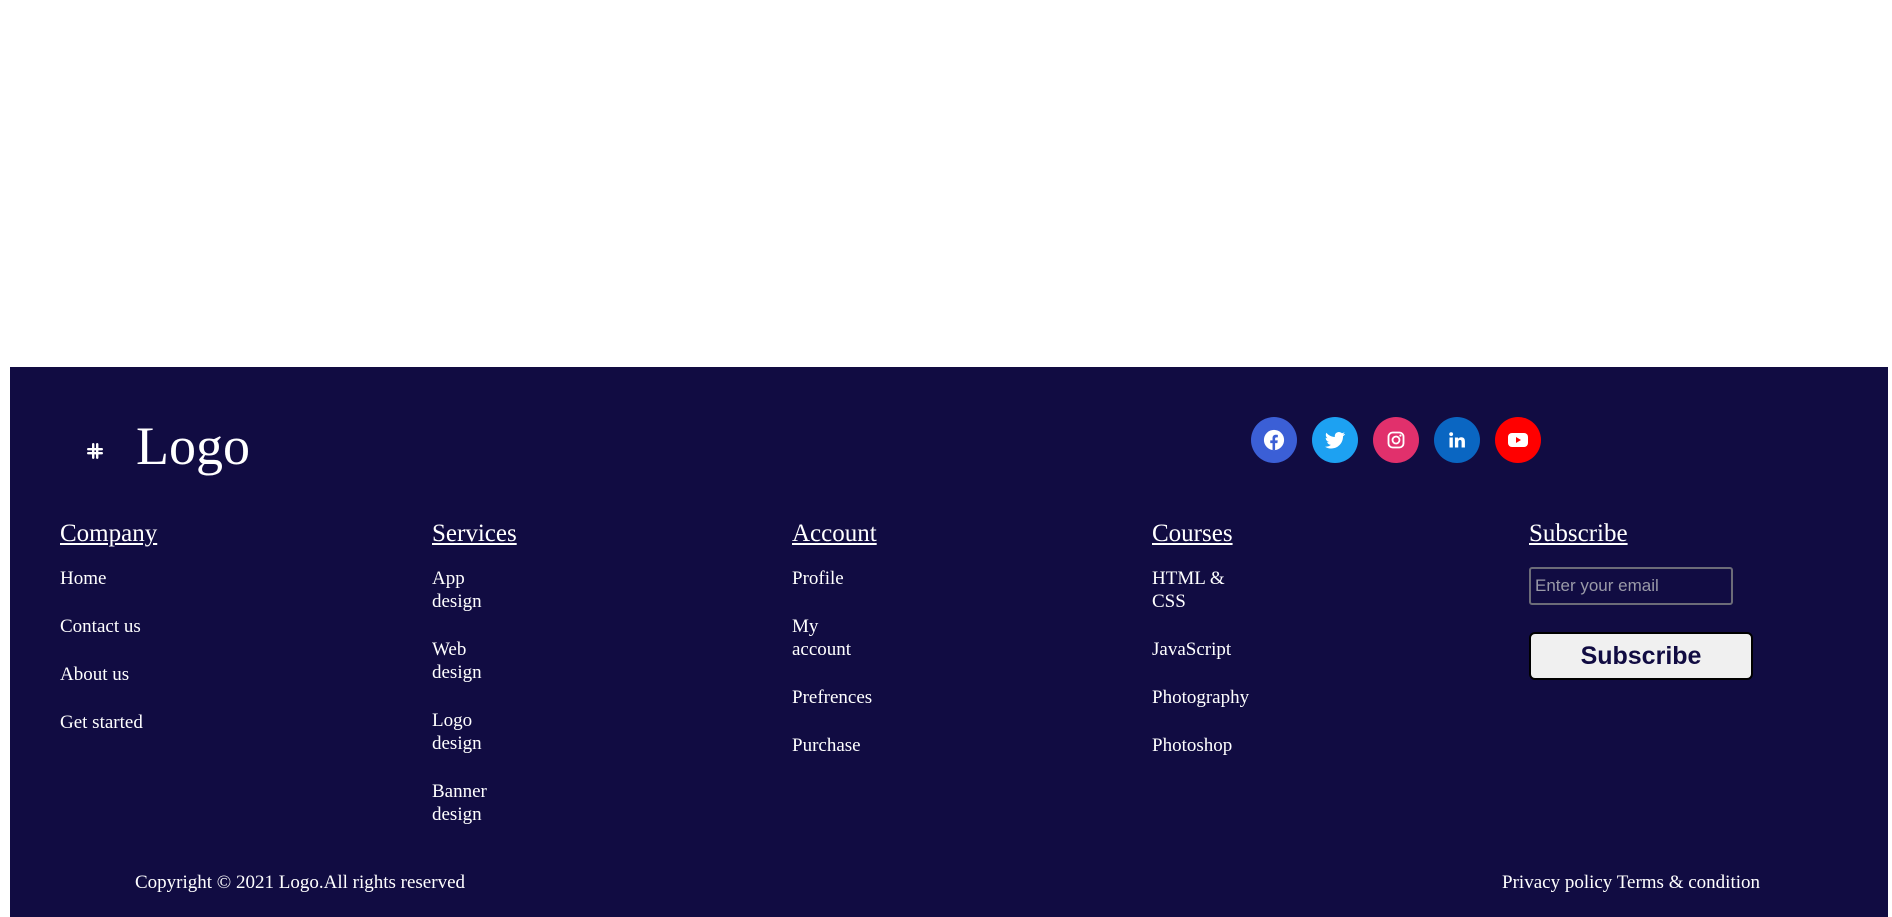 This screenshot has width=1892, height=917. Describe the element at coordinates (1688, 882) in the screenshot. I see `terms-condition-link: Terms & condition` at that location.